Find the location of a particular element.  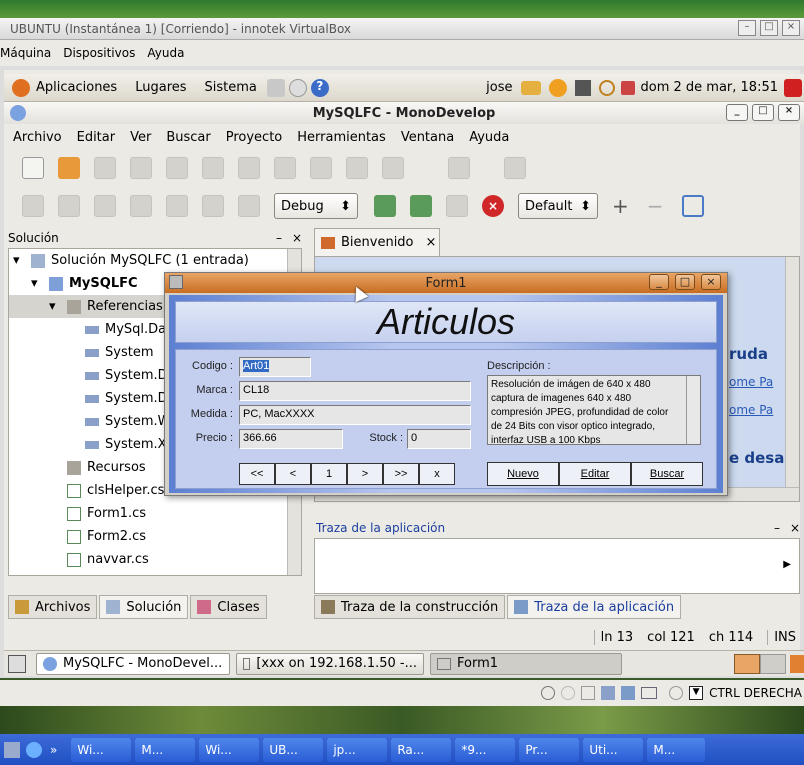

first-record-button: << is located at coordinates (257, 474).